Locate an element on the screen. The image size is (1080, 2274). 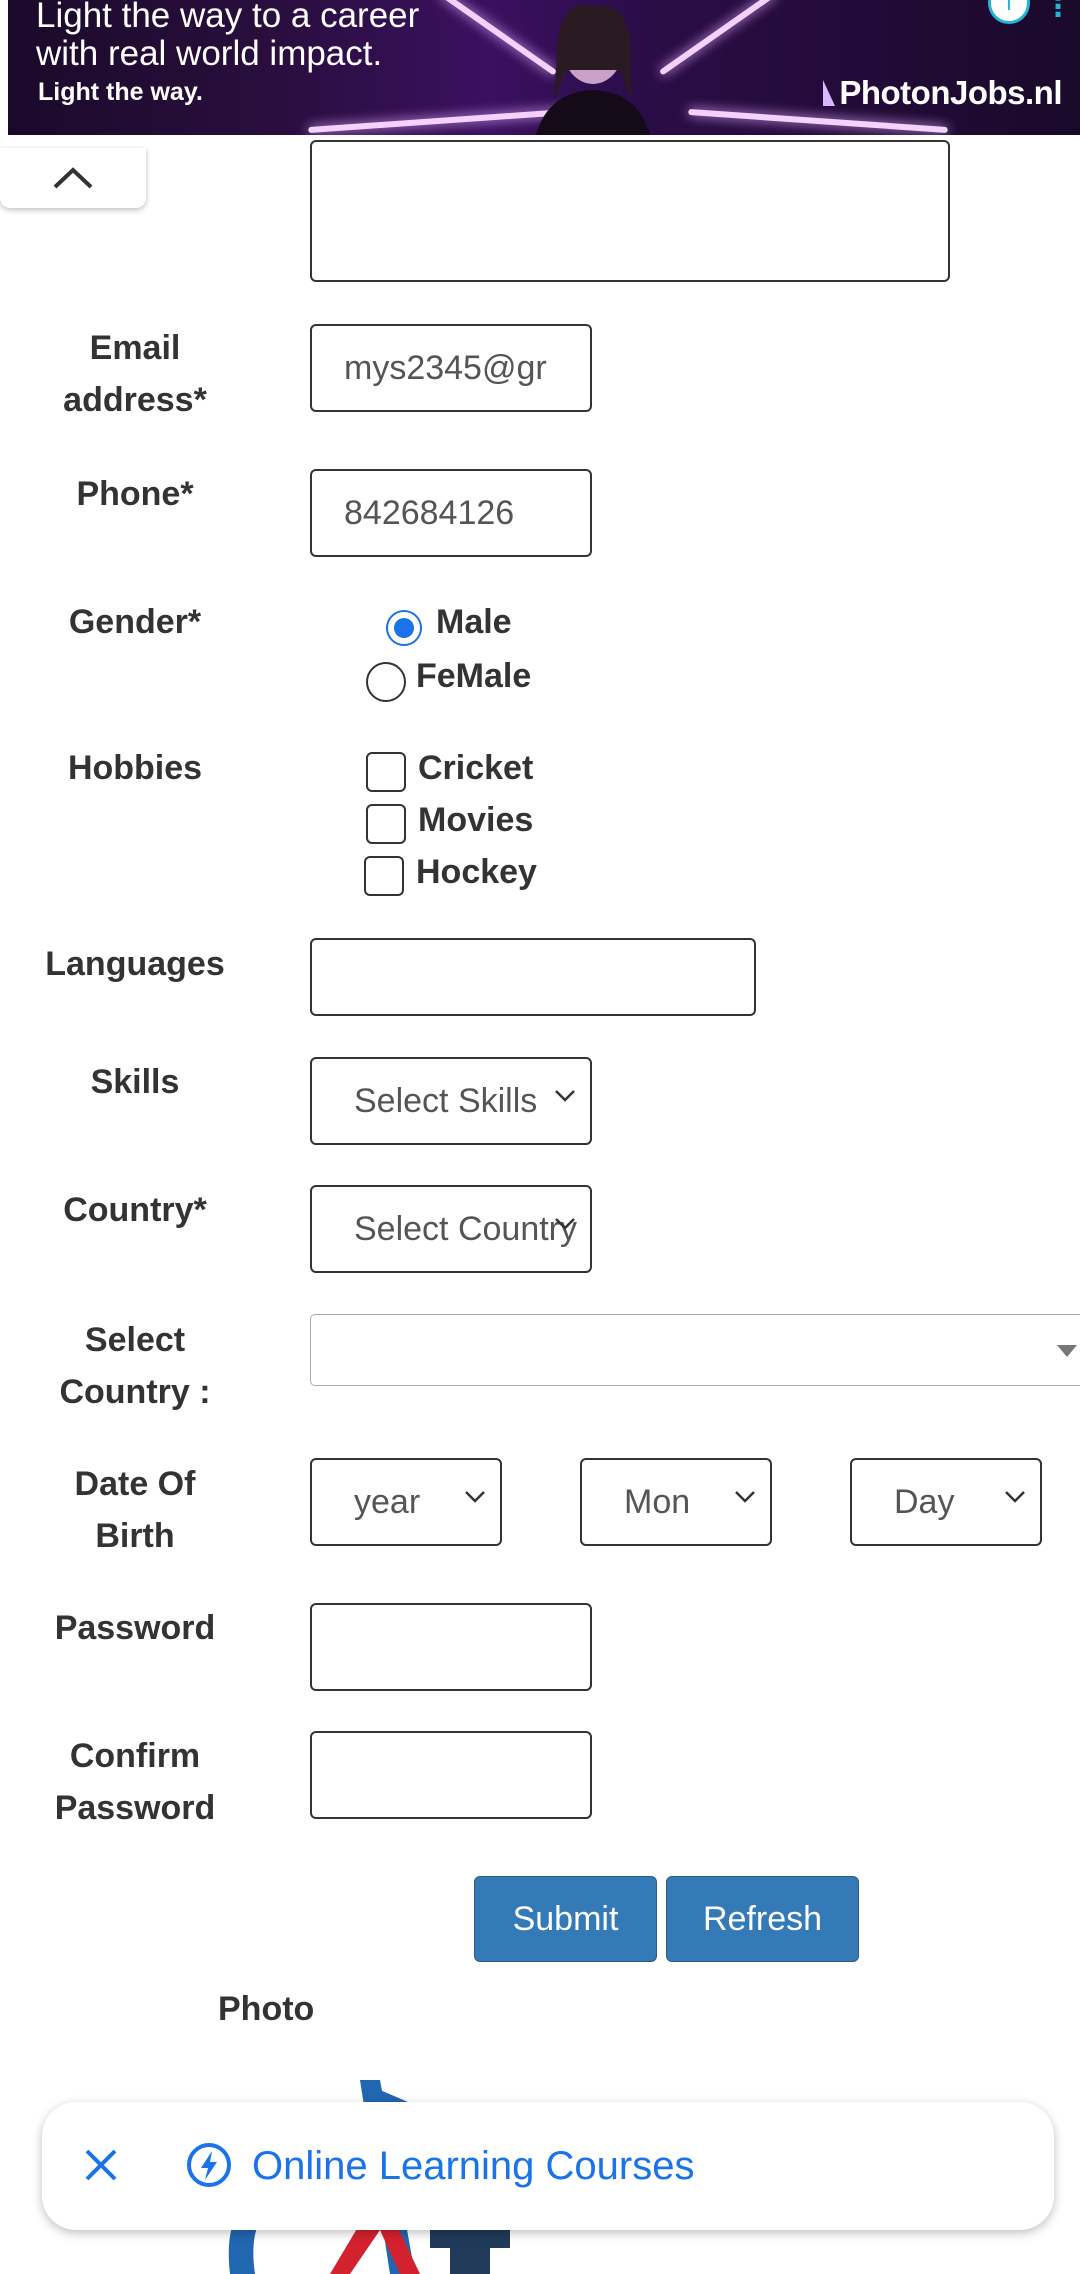
dob-month-select: Mon is located at coordinates (676, 1502).